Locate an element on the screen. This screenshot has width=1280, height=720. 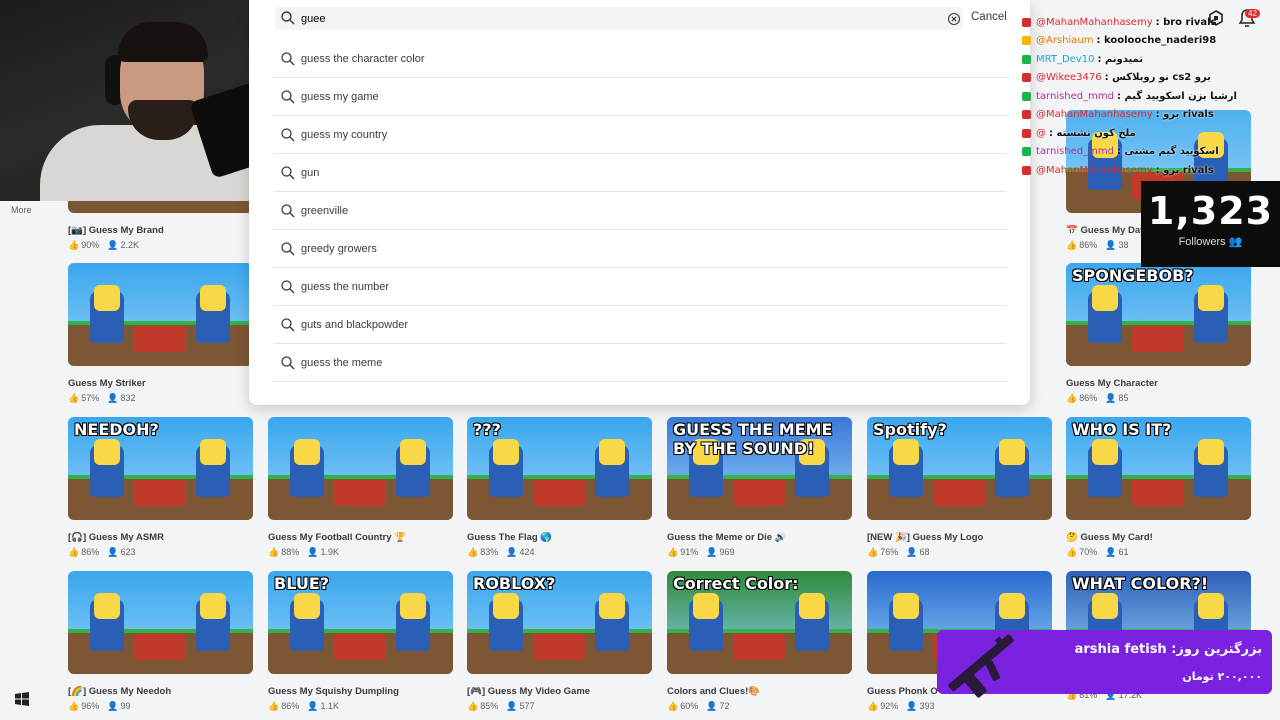
search-suggestion: guts and blackpowder is located at coordinates (640, 325).